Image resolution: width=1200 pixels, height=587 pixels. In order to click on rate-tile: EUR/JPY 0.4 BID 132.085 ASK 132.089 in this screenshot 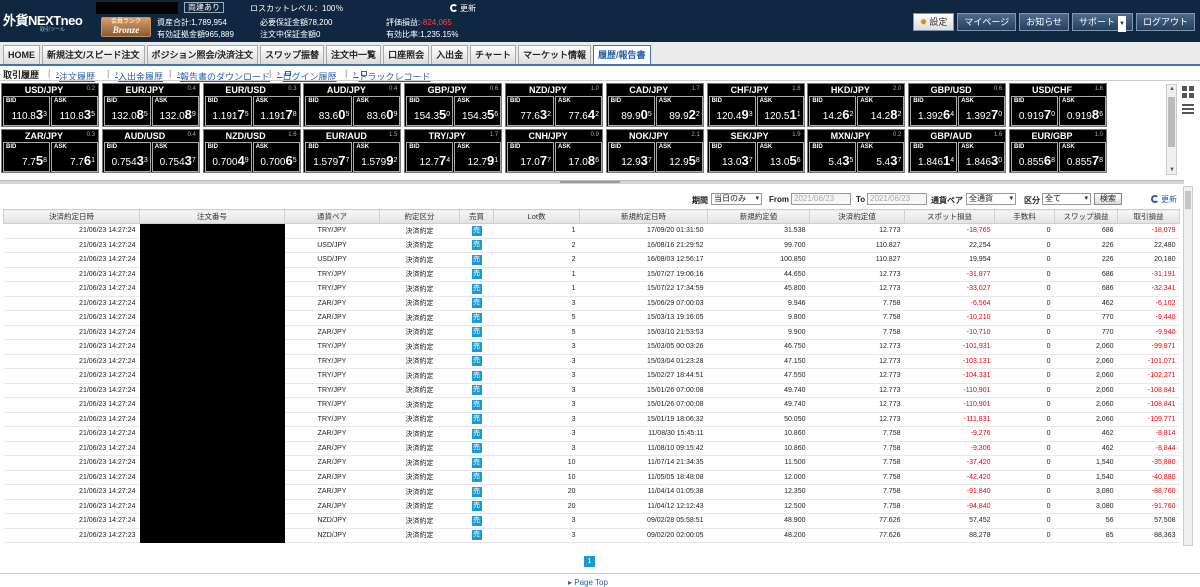, I will do `click(150, 105)`.